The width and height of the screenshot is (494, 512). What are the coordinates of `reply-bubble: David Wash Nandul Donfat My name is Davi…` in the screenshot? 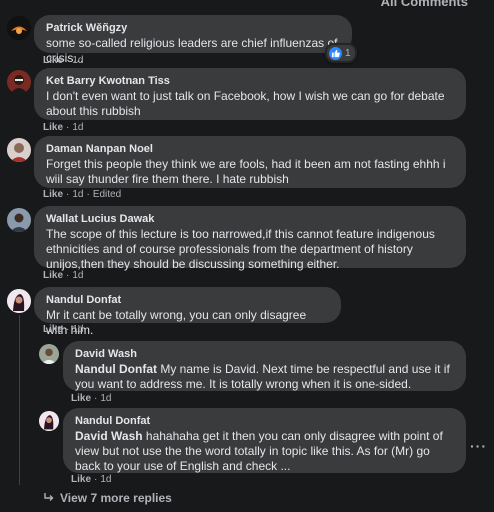 It's located at (264, 366).